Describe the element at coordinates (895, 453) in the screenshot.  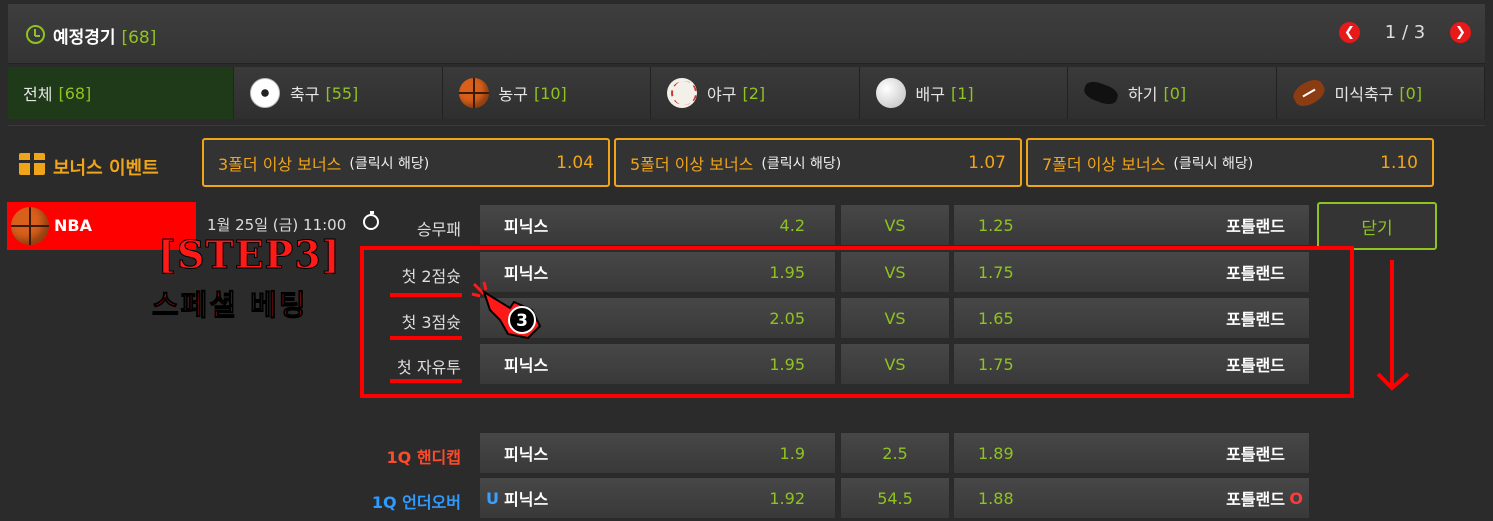
I see `handicap-cell: 2.5` at that location.